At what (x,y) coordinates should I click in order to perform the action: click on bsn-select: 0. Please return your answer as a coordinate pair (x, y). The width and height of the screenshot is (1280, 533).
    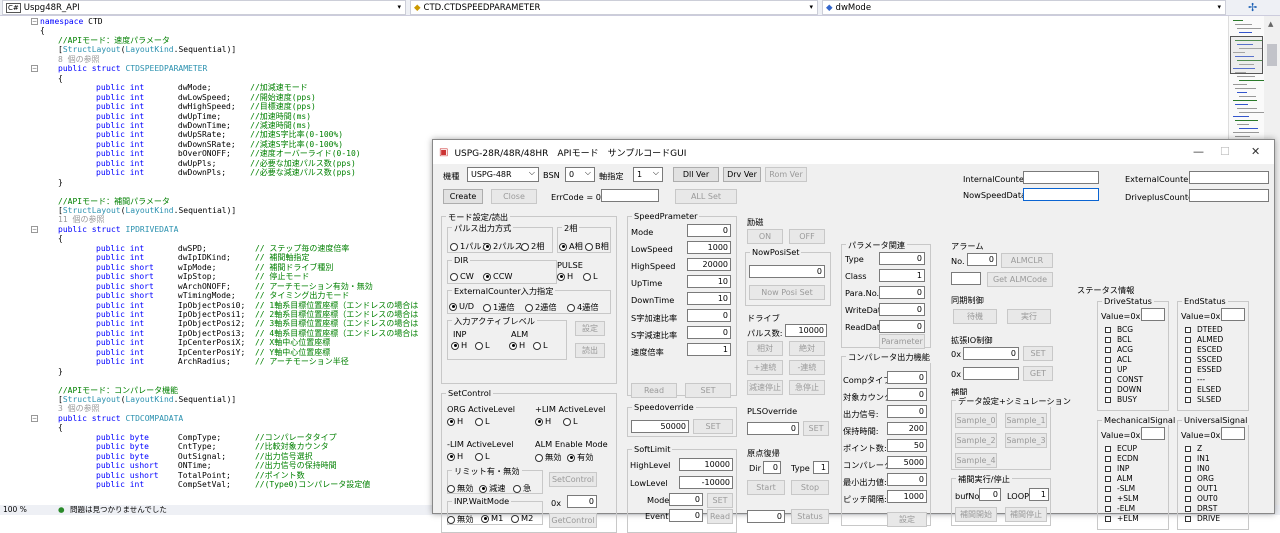
    Looking at the image, I should click on (580, 174).